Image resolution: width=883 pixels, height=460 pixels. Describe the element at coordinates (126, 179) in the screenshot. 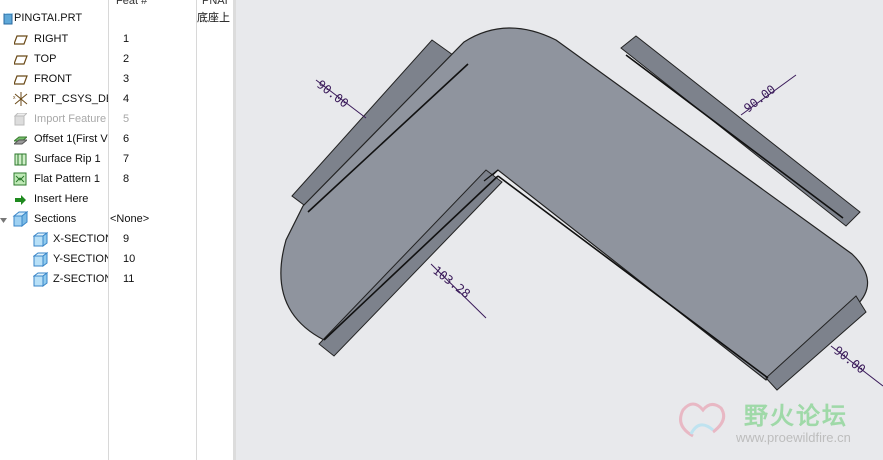

I see `feat-number: 8` at that location.